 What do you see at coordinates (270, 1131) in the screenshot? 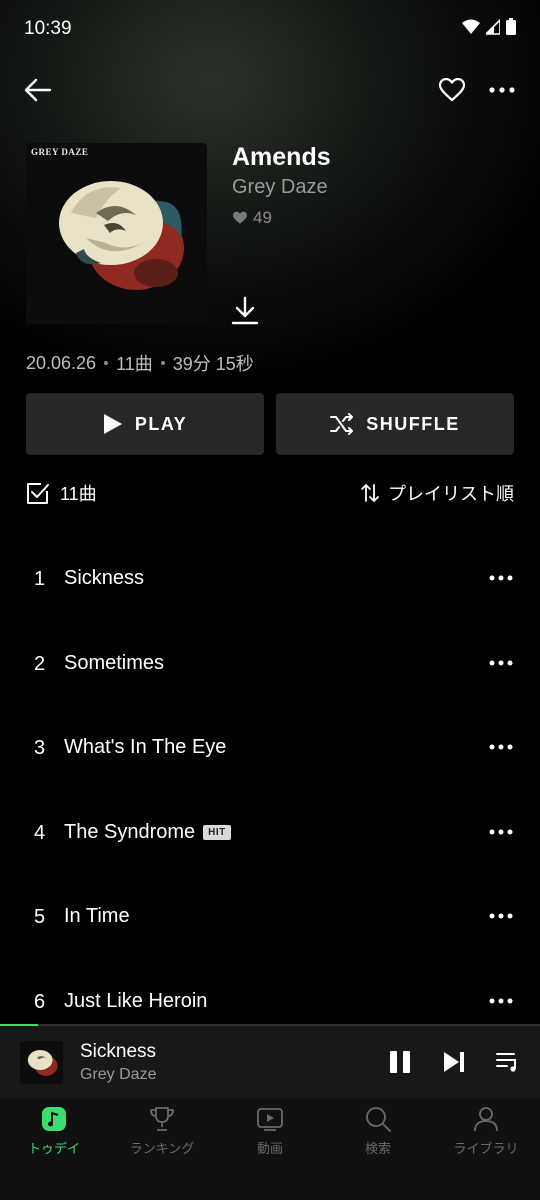
I see `tab-video: 動画` at bounding box center [270, 1131].